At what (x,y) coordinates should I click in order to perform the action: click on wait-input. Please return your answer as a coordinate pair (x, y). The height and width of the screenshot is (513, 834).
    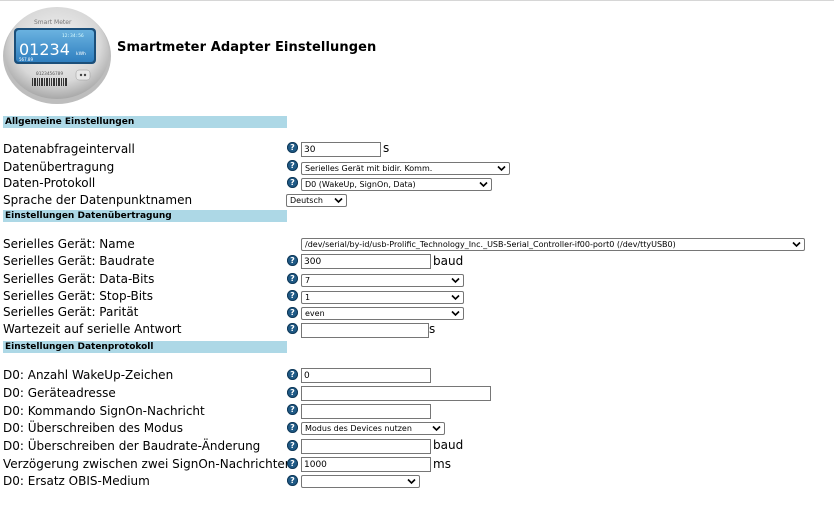
    Looking at the image, I should click on (365, 330).